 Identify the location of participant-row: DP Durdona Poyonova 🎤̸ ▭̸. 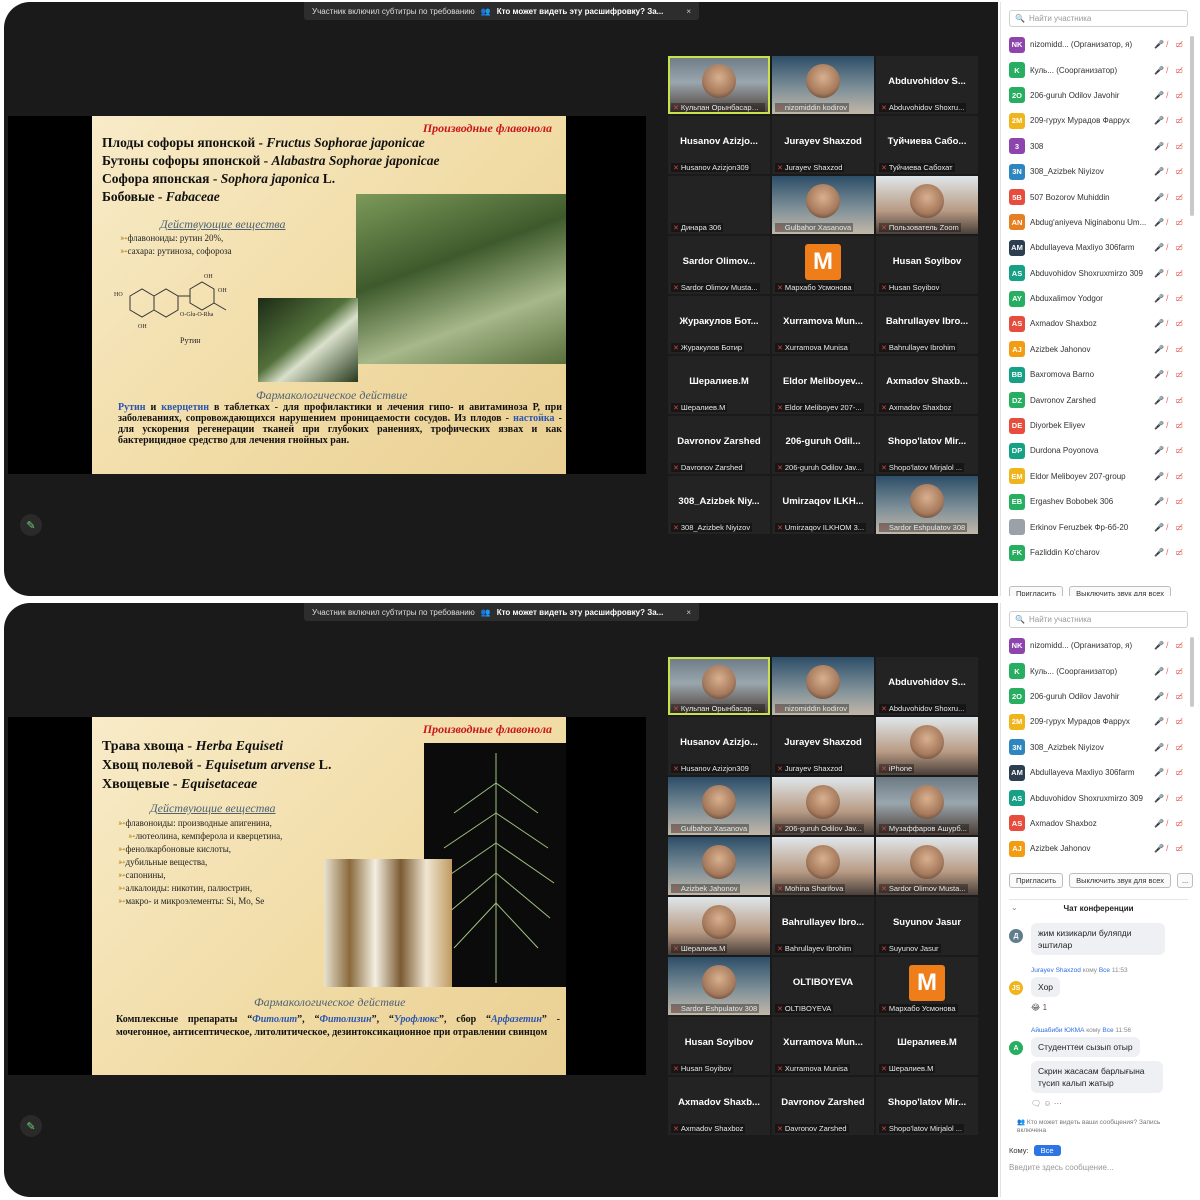
(1097, 450).